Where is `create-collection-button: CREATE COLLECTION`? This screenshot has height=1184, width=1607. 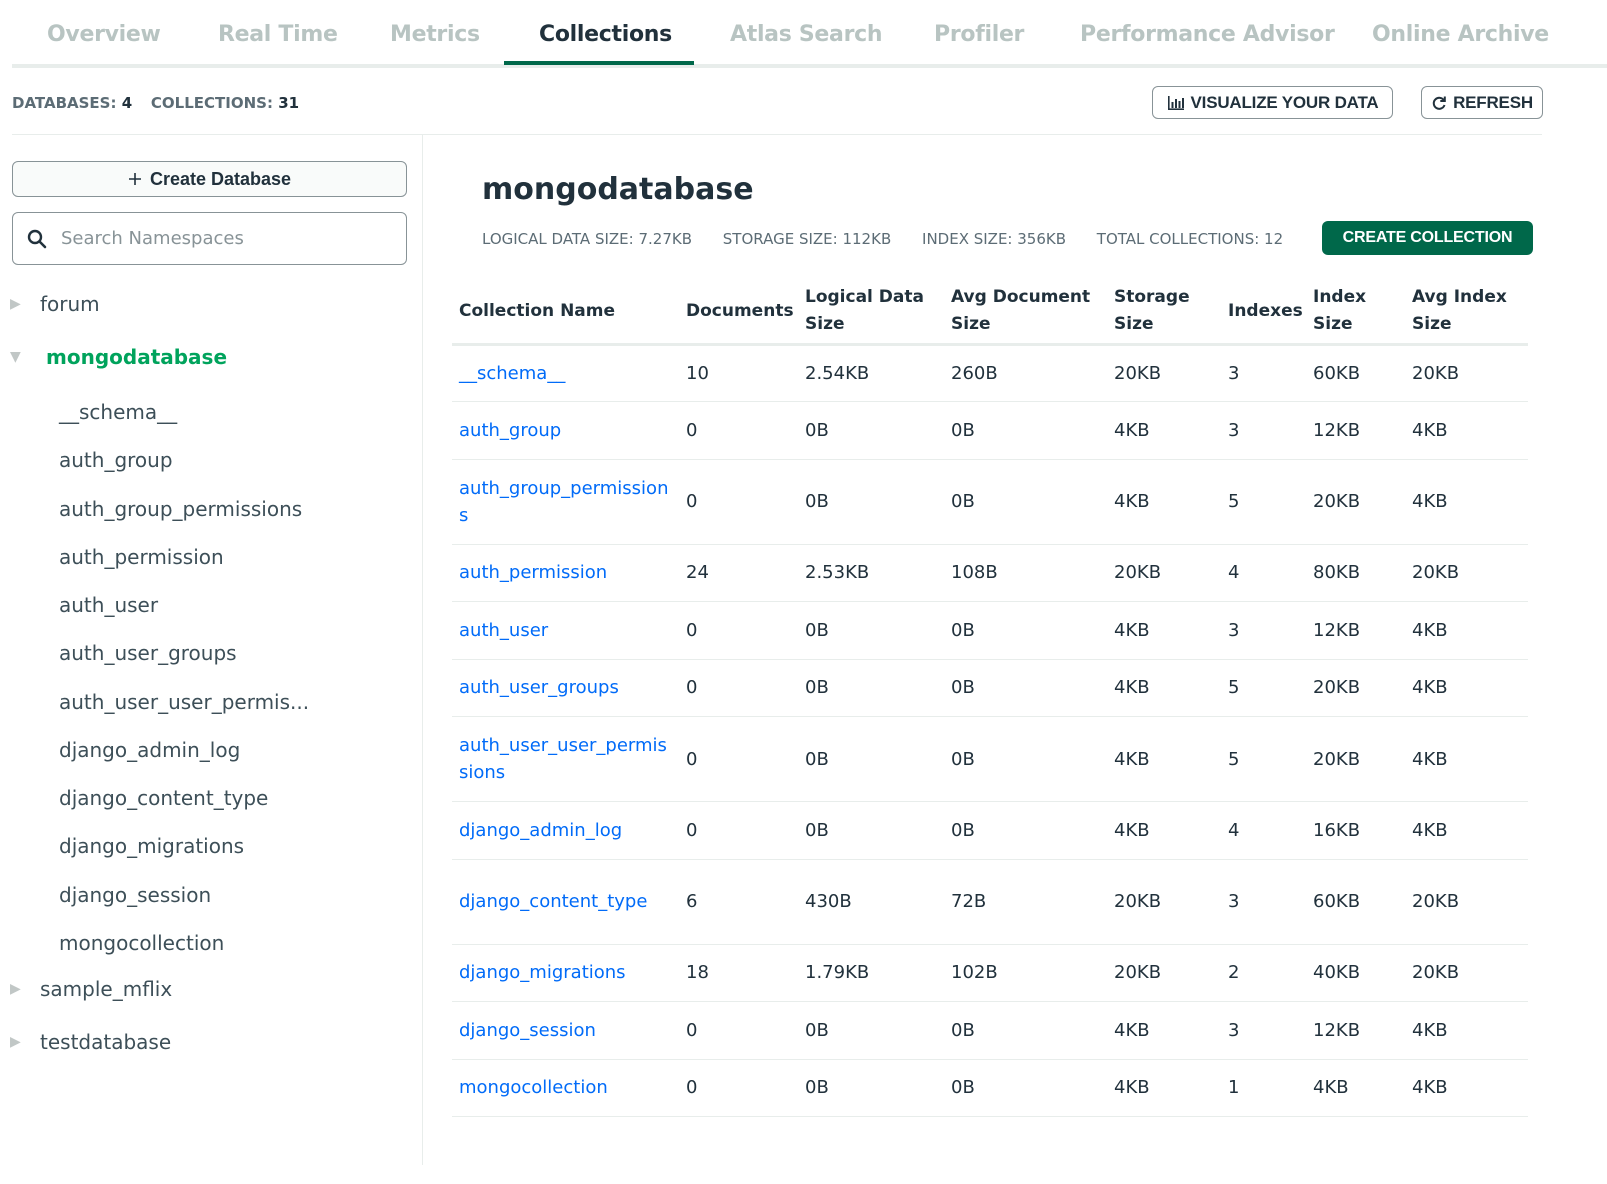
create-collection-button: CREATE COLLECTION is located at coordinates (1427, 238).